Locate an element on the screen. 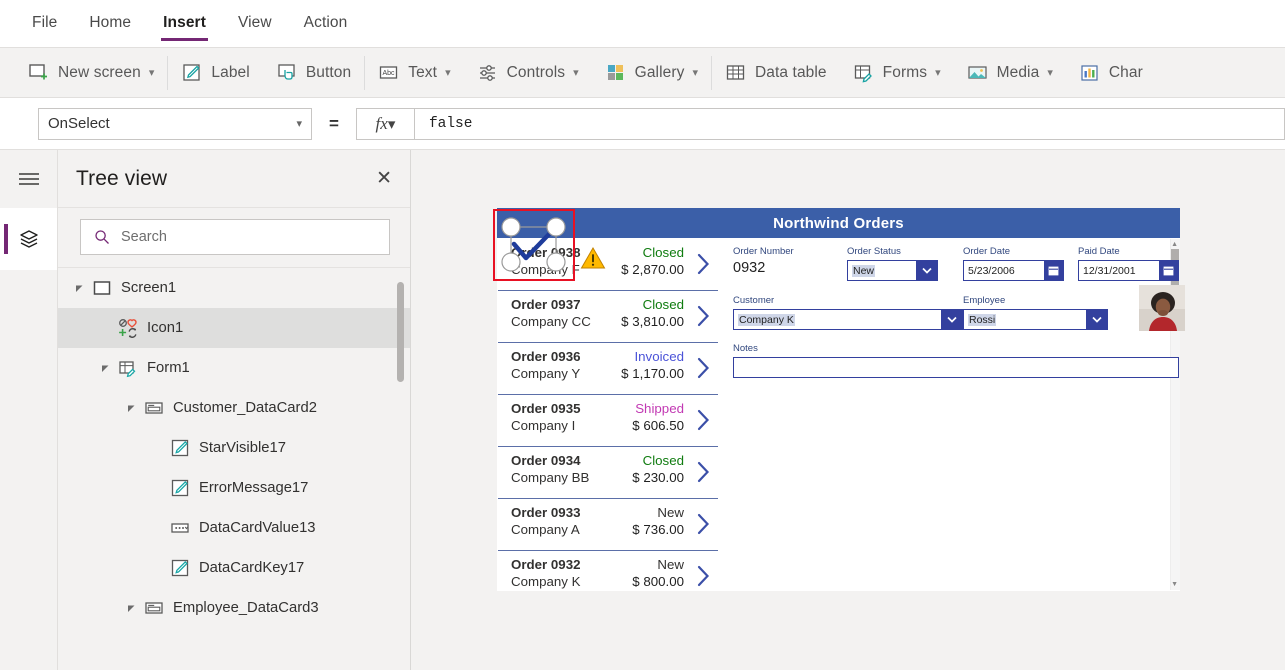 The width and height of the screenshot is (1285, 670). ribbon-charts-button: Char is located at coordinates (1111, 72).